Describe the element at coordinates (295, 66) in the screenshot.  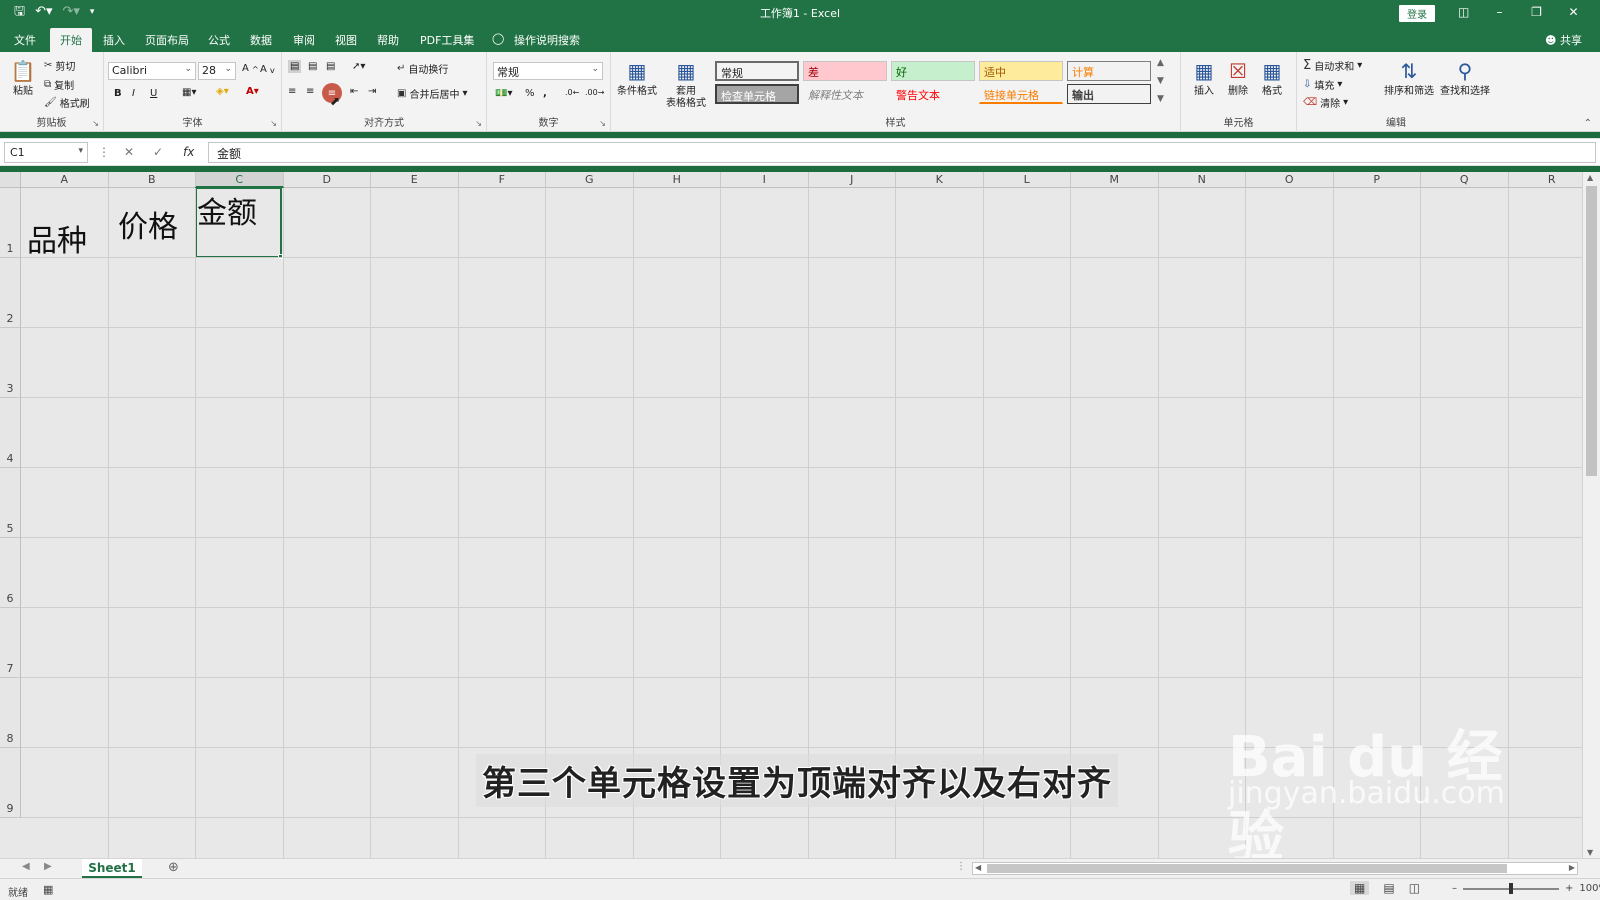
I see `top-align-icon: ▤` at that location.